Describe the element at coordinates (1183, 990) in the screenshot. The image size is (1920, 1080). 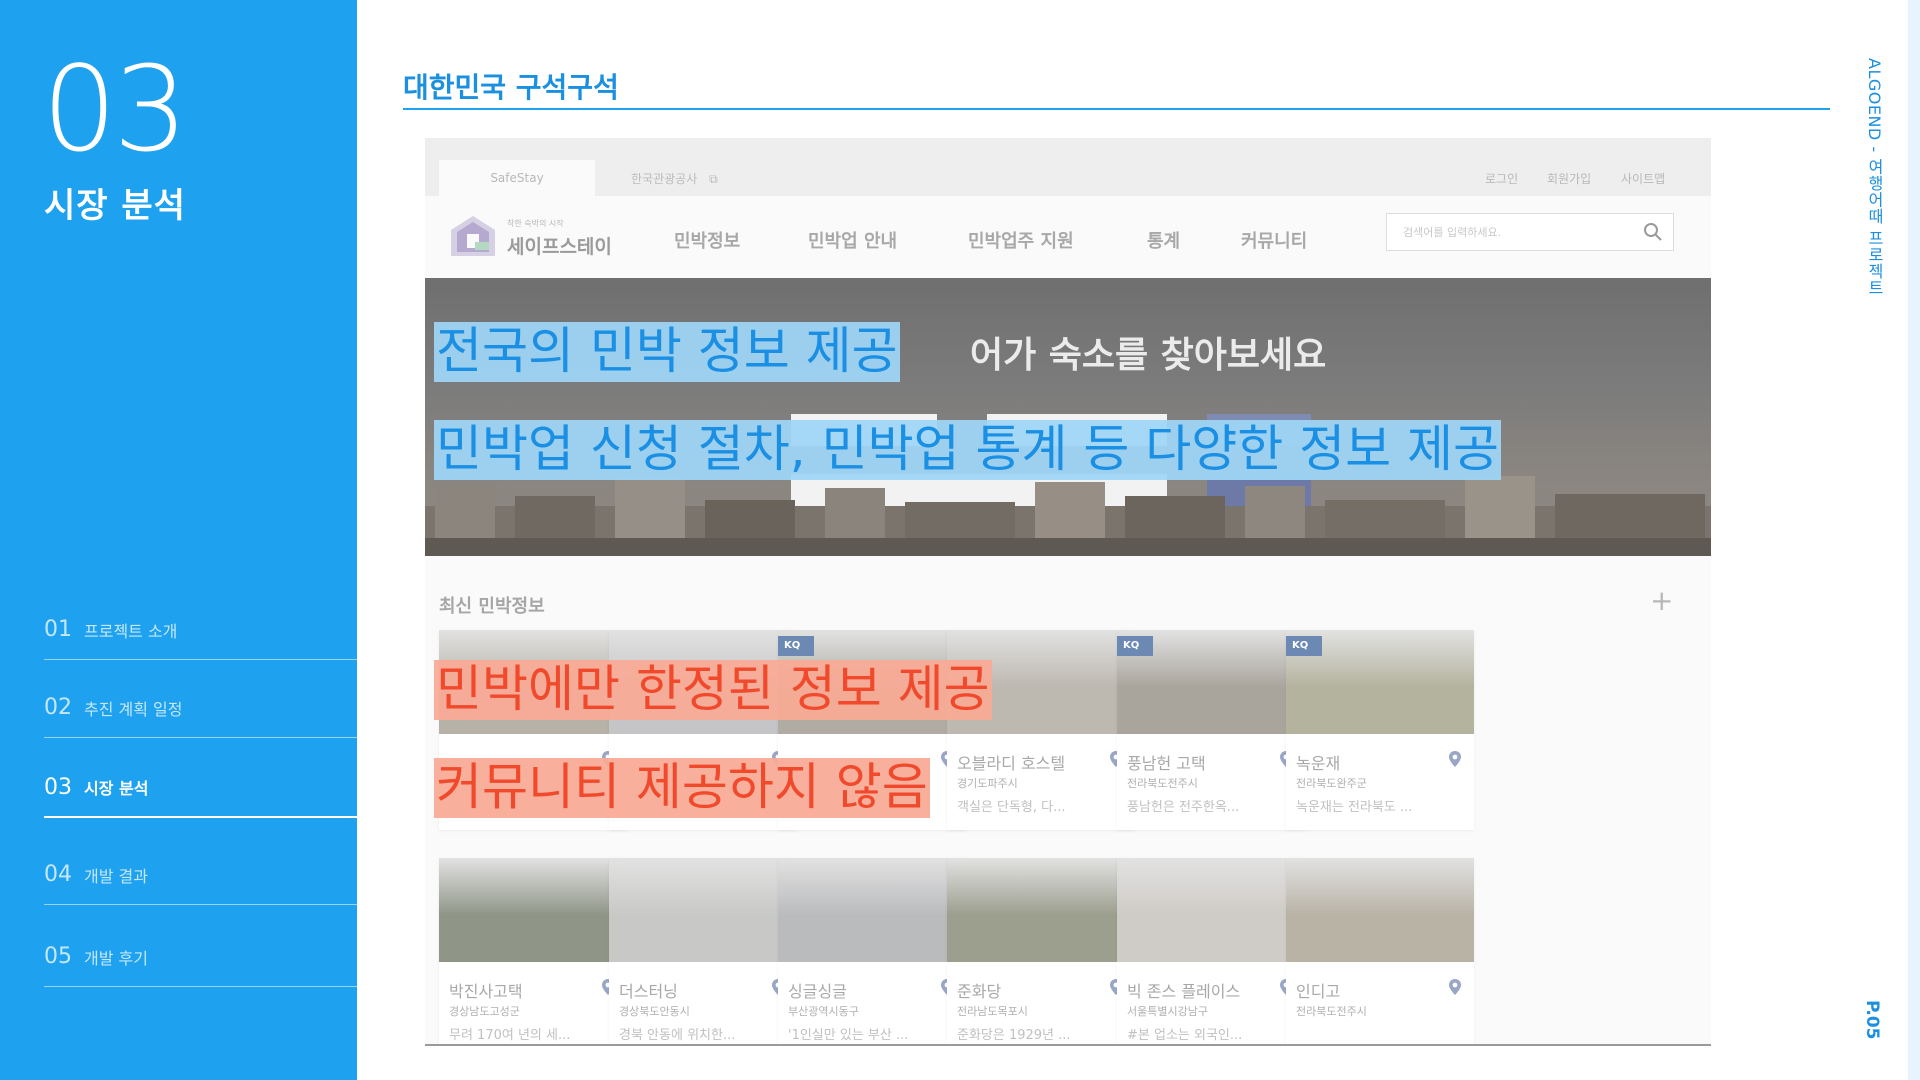
I see `listing-name: 빅 존스 플레이스` at that location.